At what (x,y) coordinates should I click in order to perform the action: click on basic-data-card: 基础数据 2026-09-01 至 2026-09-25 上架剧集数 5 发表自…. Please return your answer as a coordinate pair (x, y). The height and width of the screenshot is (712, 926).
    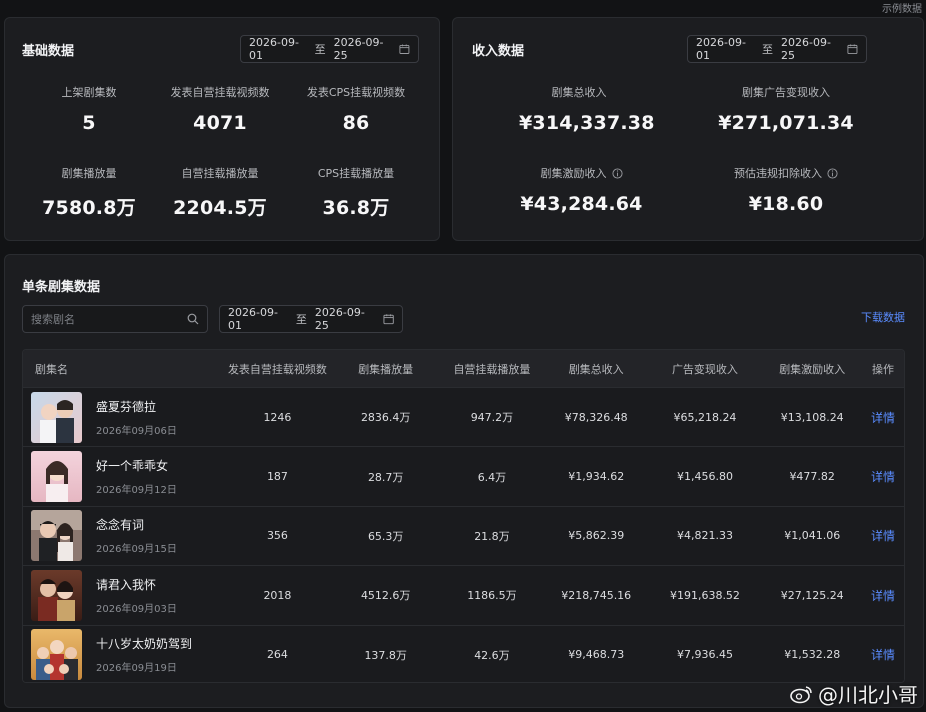
    Looking at the image, I should click on (222, 129).